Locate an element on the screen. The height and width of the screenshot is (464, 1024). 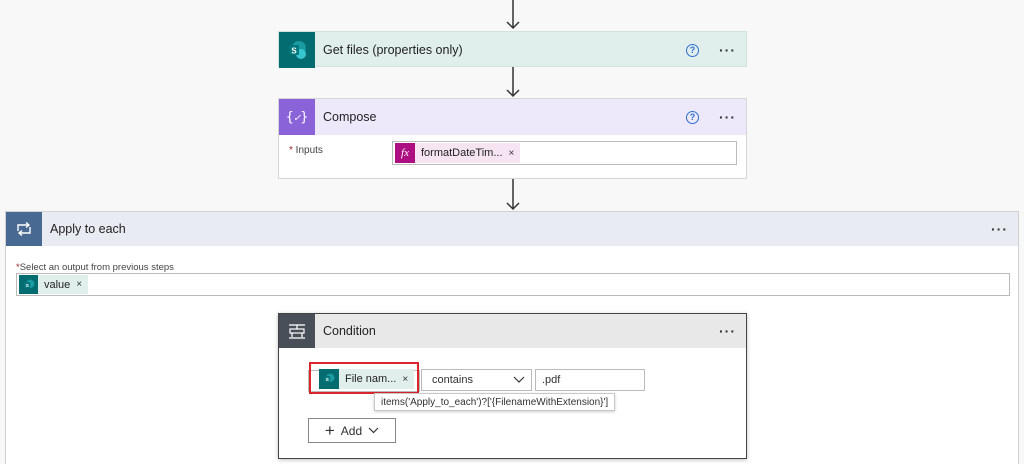
token-label: value is located at coordinates (57, 284).